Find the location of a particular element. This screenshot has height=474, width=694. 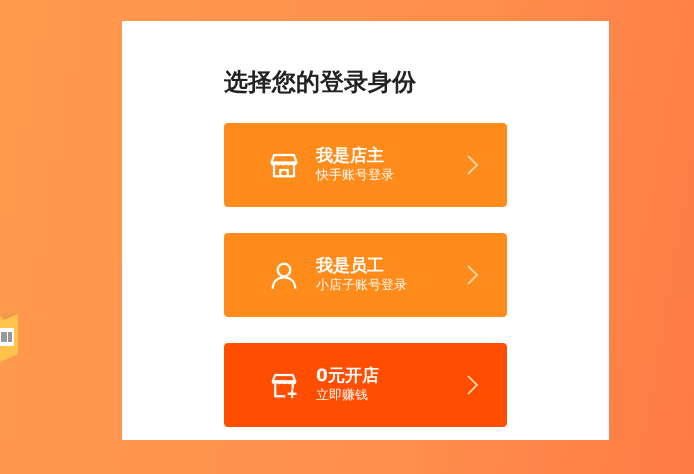

role-subtitle: 立即赚钱 is located at coordinates (342, 396).